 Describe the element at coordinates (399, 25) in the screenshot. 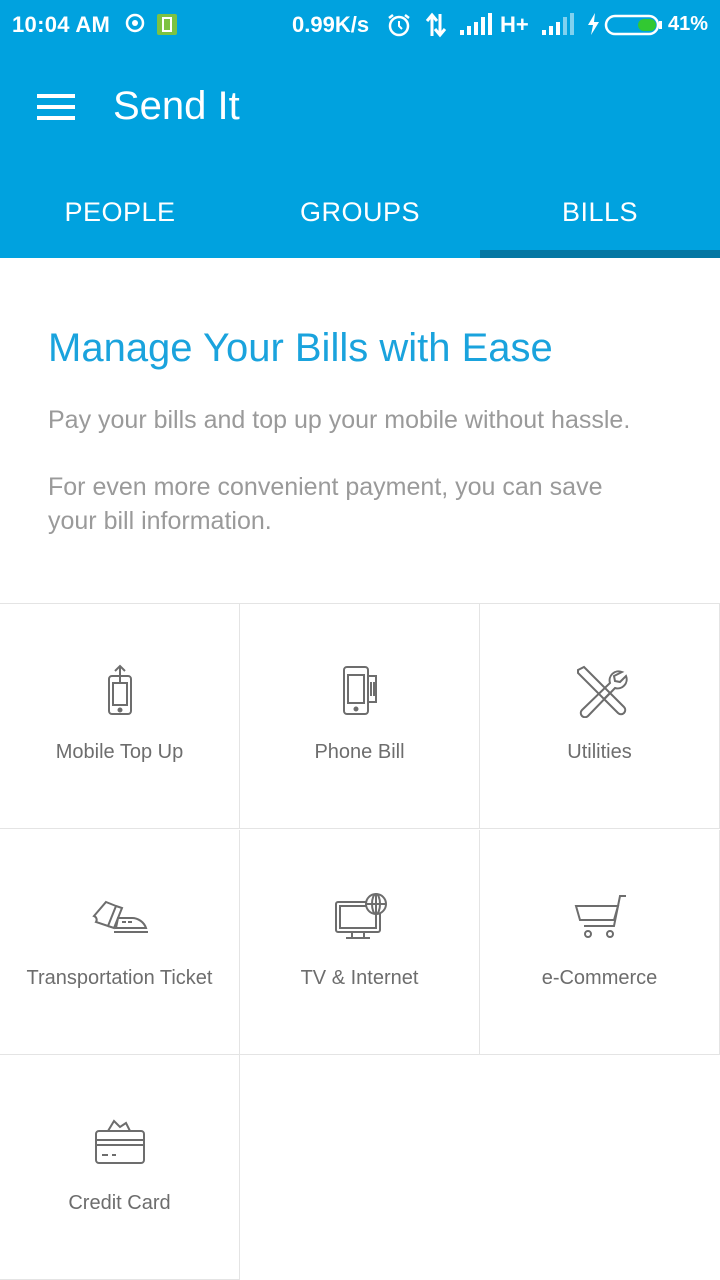

I see `alarm-icon` at that location.